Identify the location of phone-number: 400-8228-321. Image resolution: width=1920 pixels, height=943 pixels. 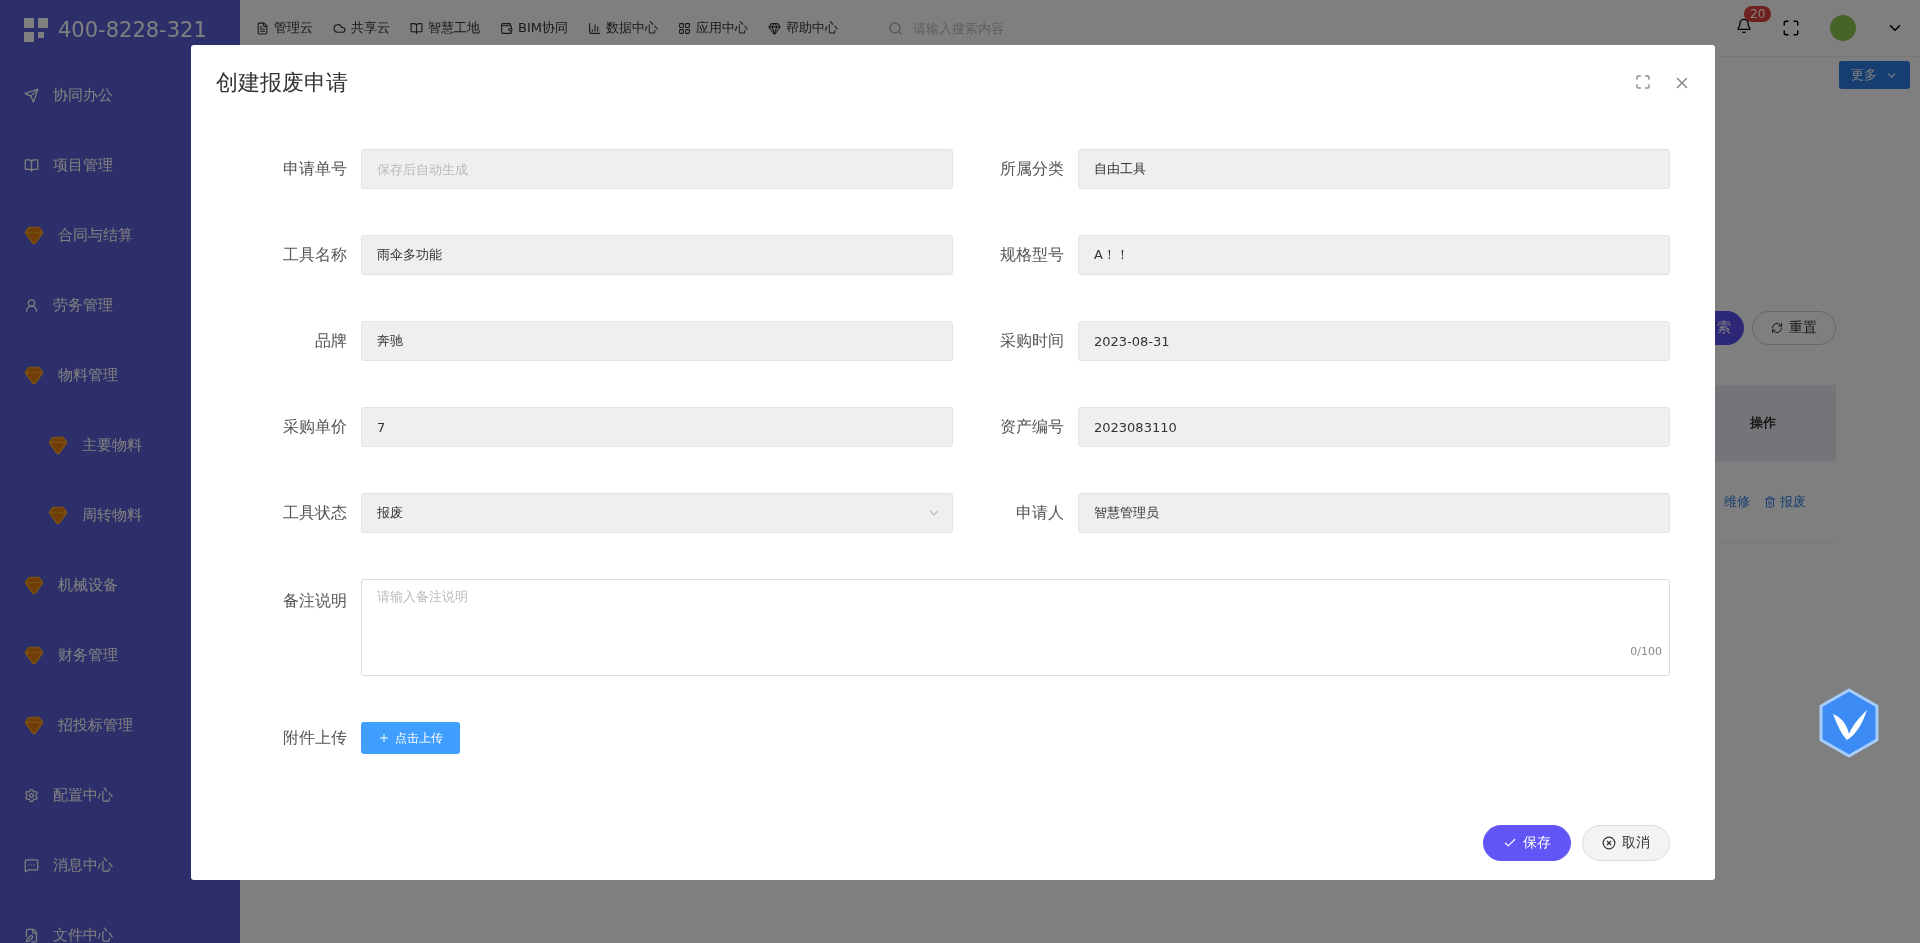
(132, 30).